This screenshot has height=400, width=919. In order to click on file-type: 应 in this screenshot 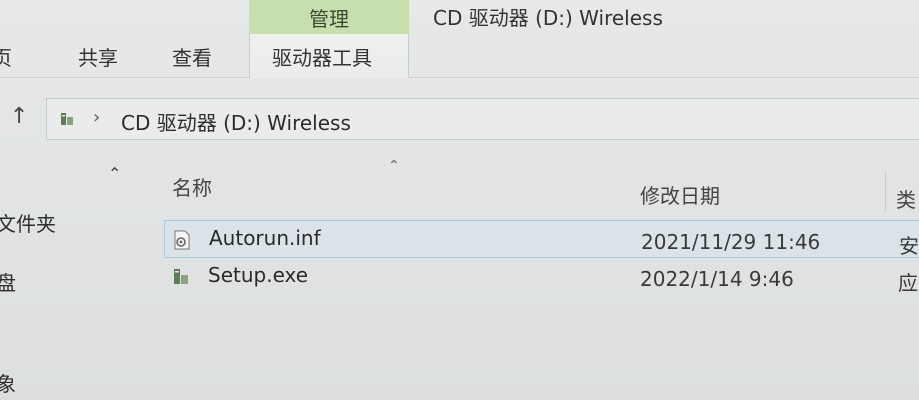, I will do `click(908, 283)`.